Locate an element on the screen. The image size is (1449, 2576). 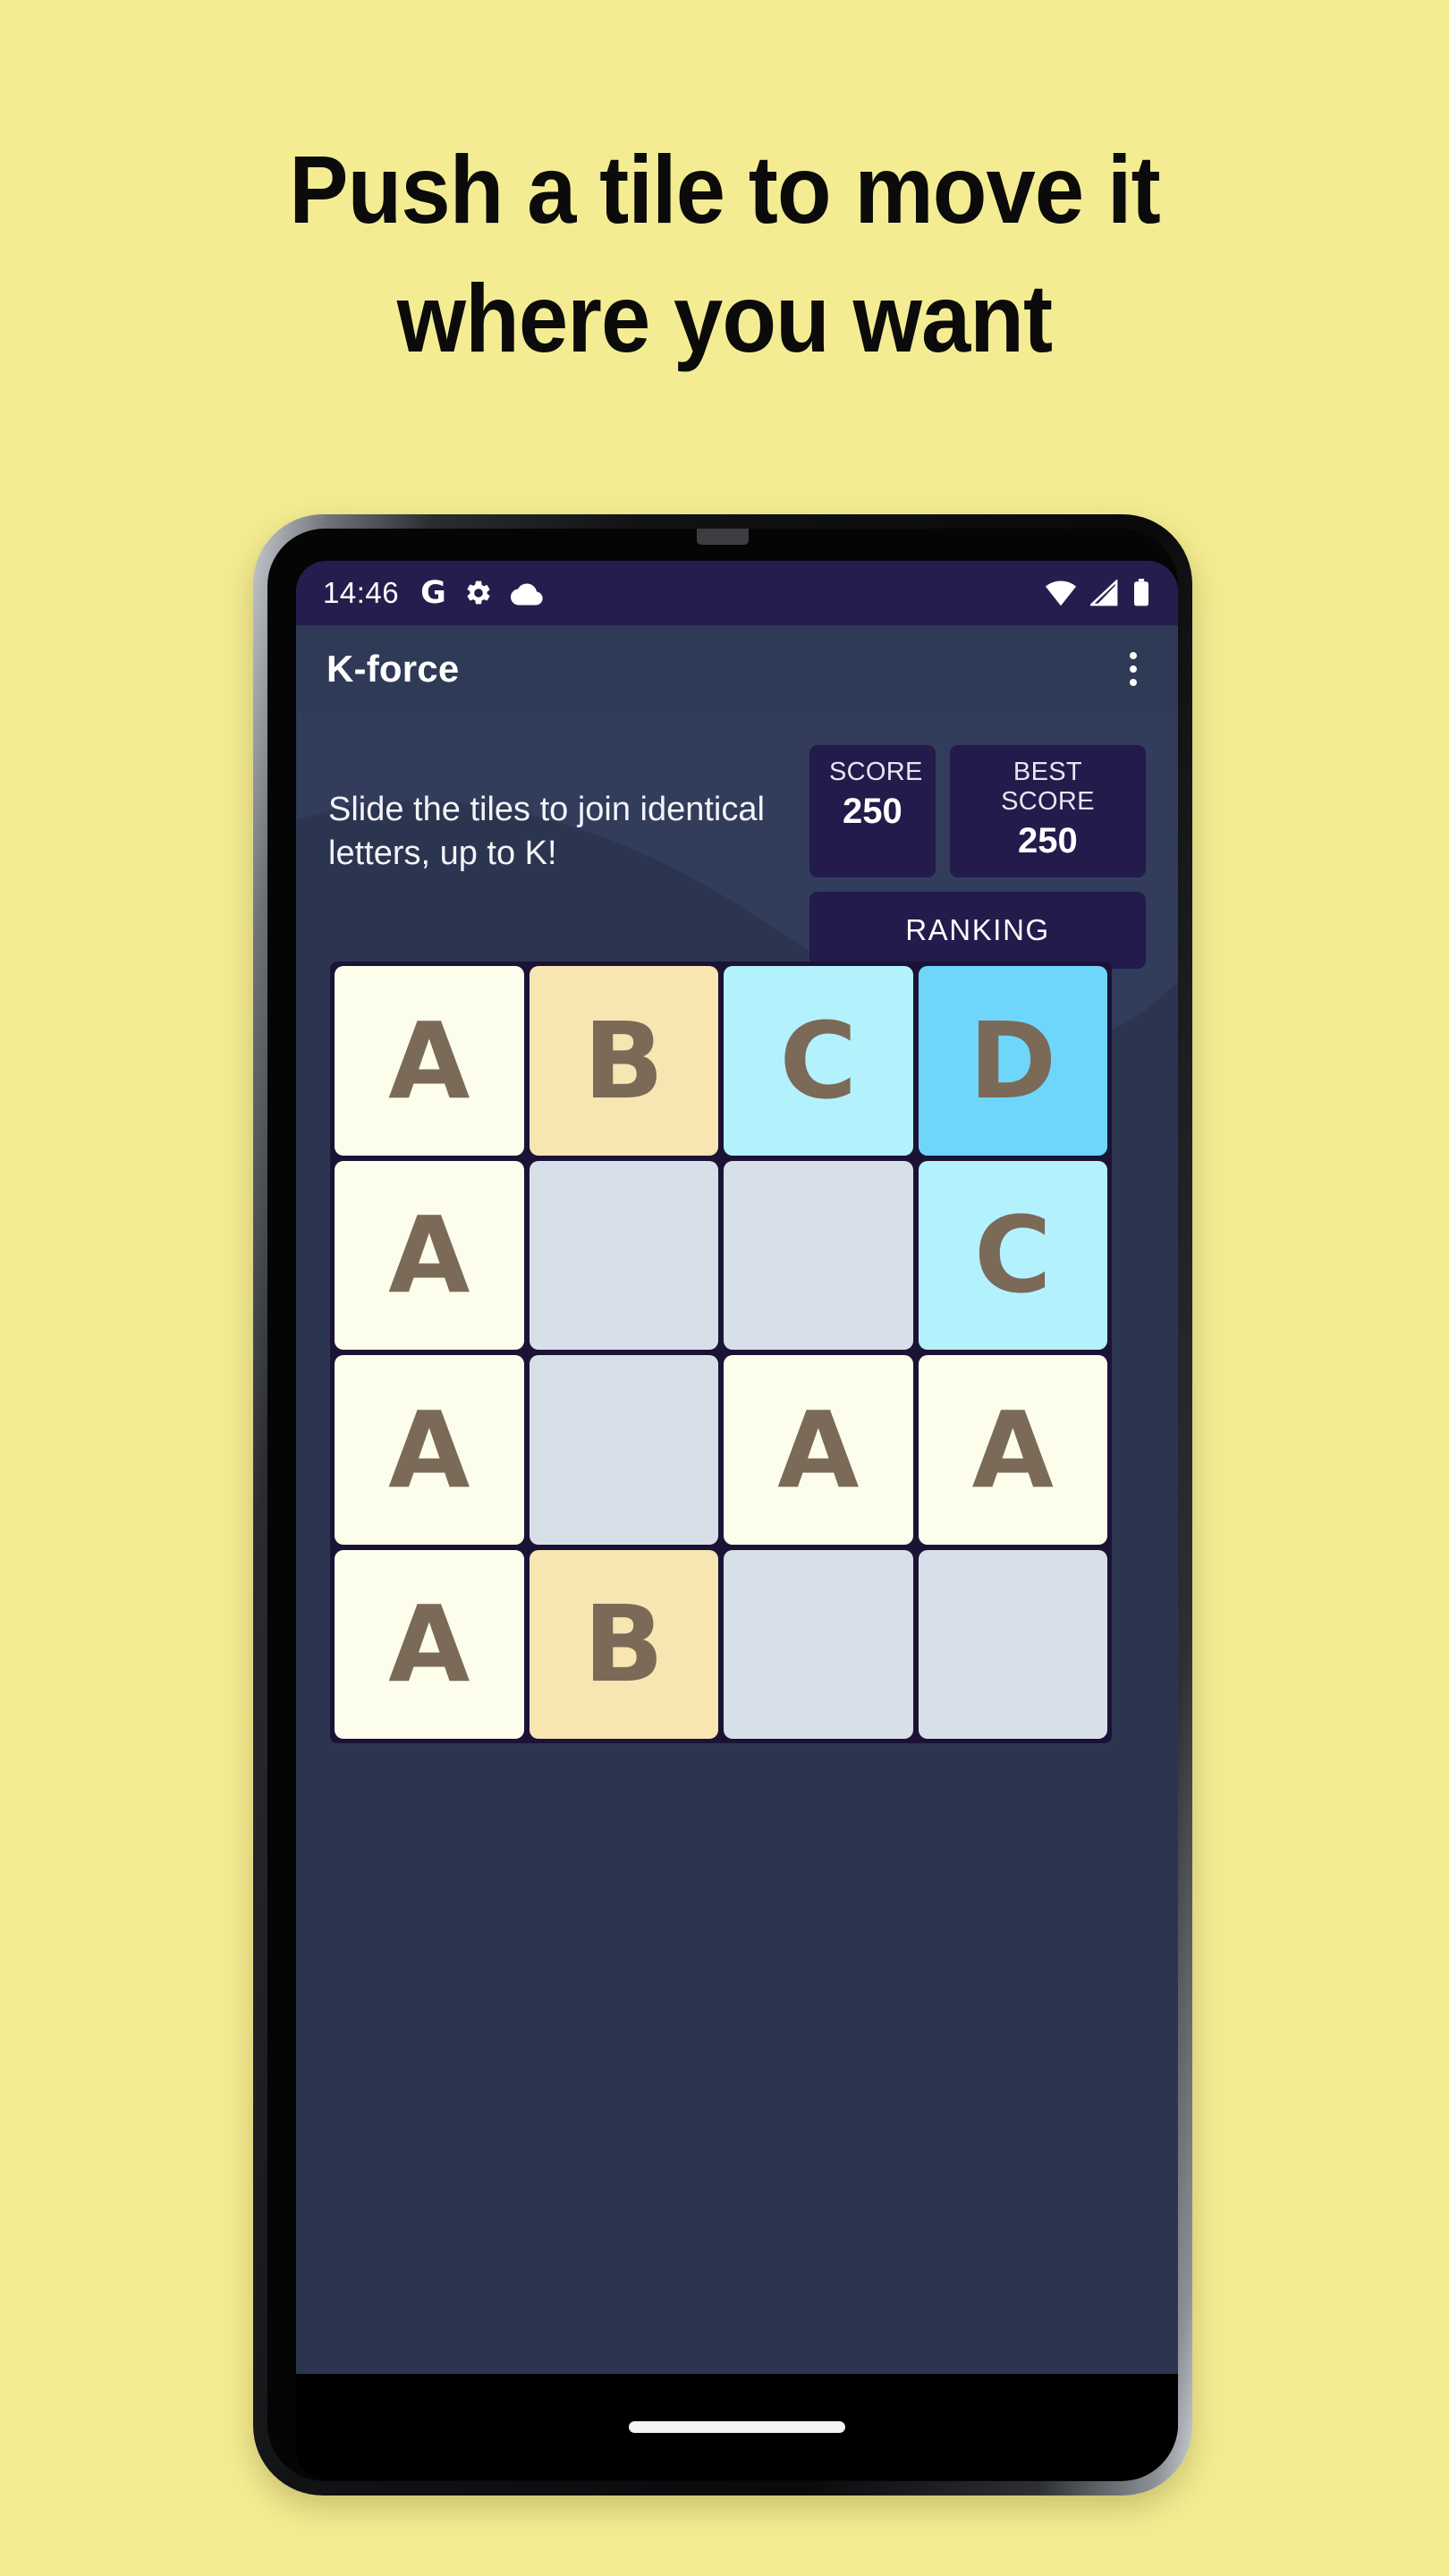
headline-line-2: where you want is located at coordinates (724, 317).